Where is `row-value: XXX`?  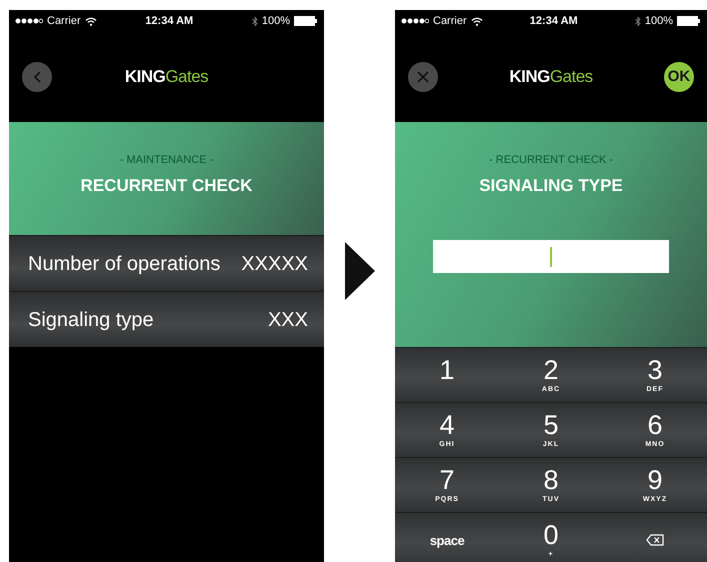 row-value: XXX is located at coordinates (288, 320).